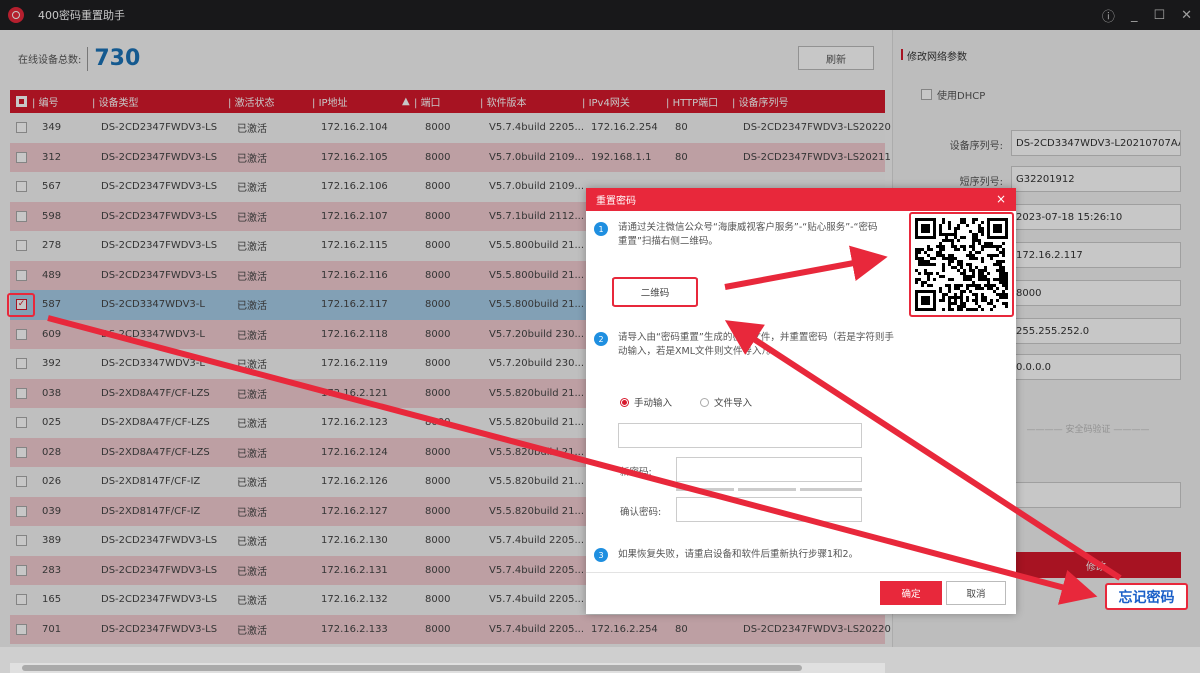  I want to click on arrow-qr-button-to-qr, so click(806, 267).